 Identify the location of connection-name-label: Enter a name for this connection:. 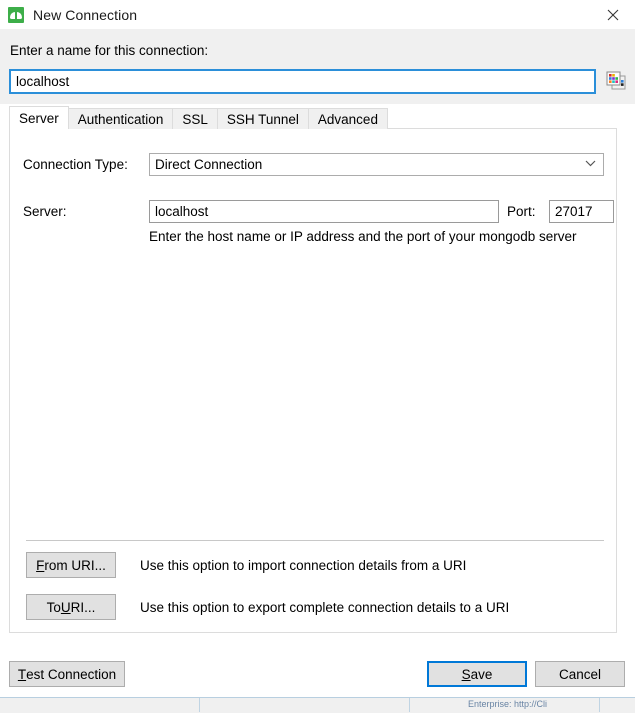
(109, 50).